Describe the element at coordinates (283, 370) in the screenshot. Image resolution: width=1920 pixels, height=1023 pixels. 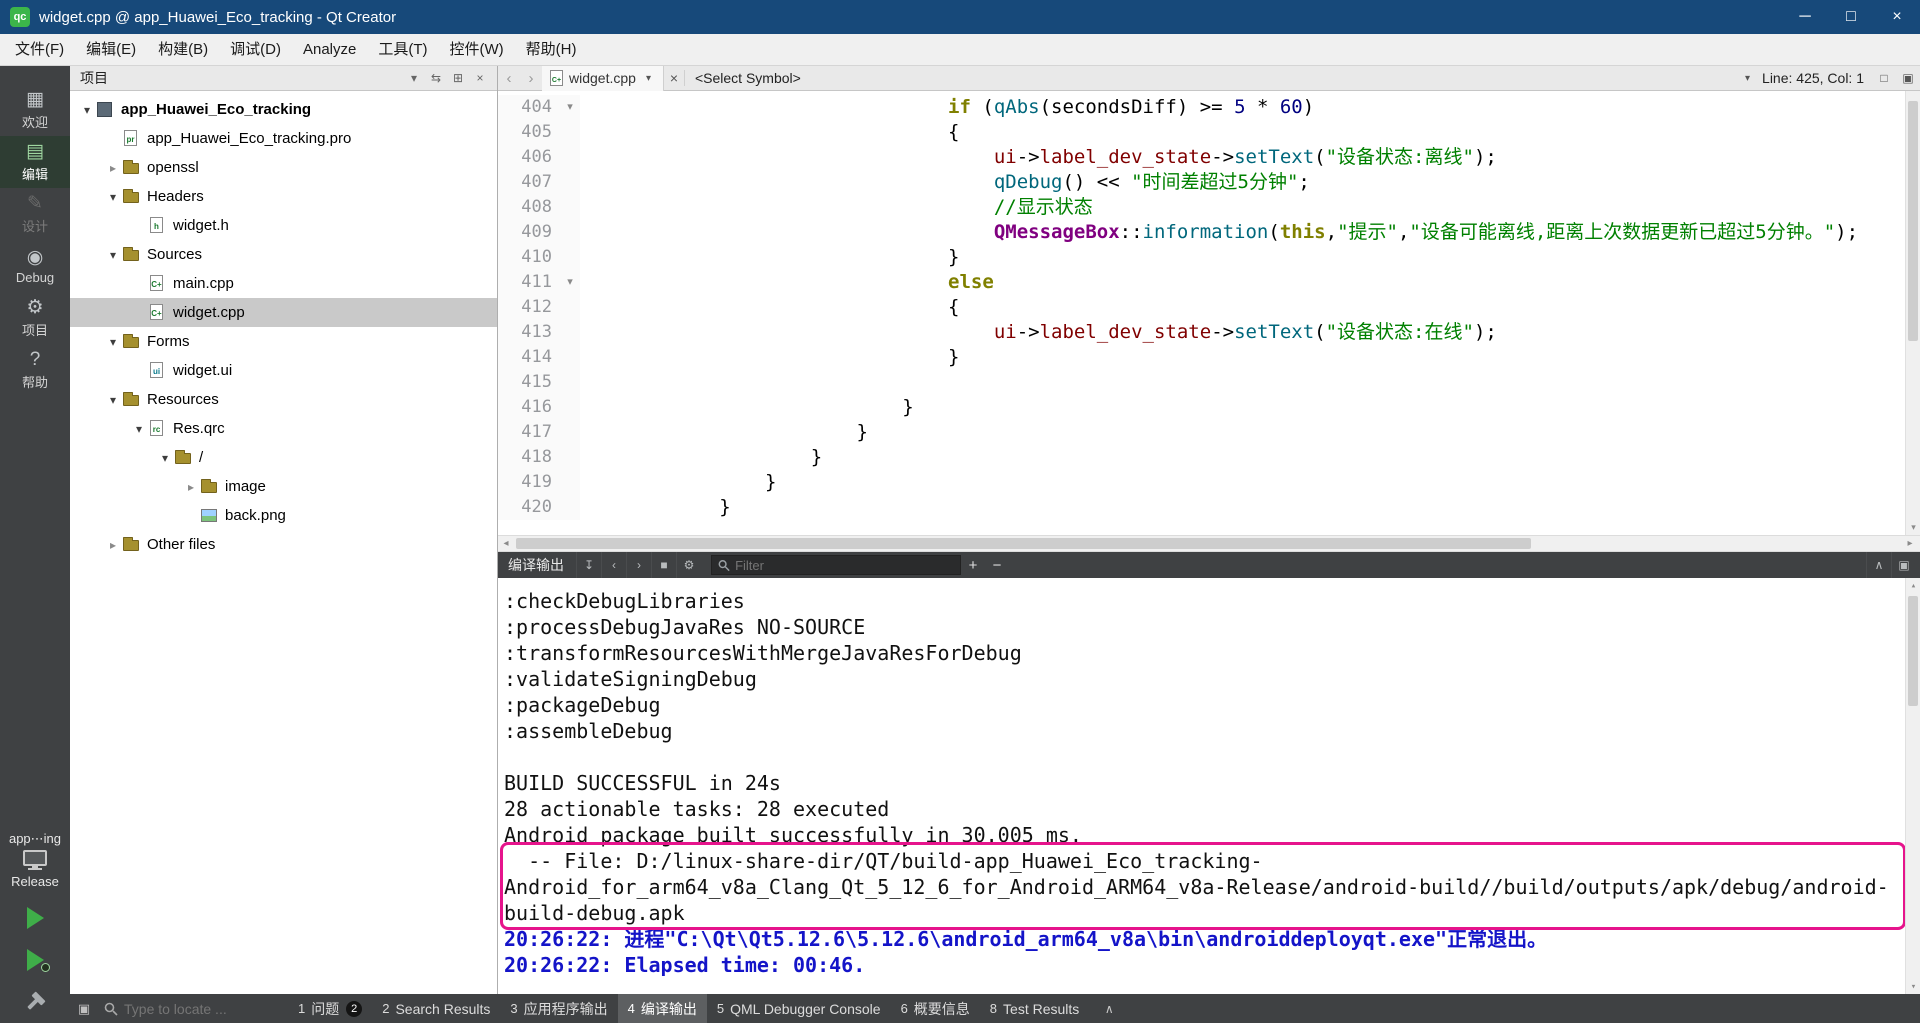
I see `tree-item-widget-ui: ui widget.ui` at that location.